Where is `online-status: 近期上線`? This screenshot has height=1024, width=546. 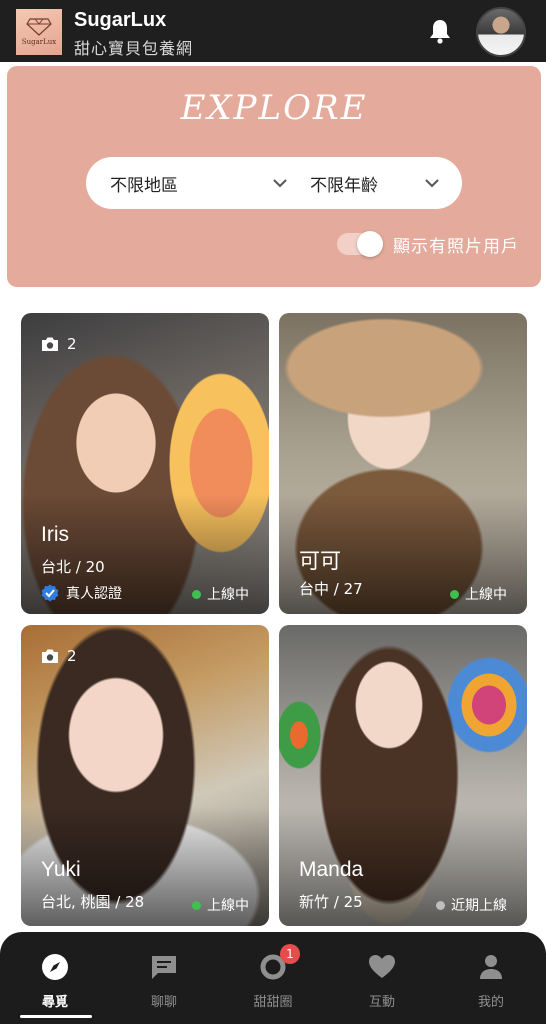 online-status: 近期上線 is located at coordinates (471, 905).